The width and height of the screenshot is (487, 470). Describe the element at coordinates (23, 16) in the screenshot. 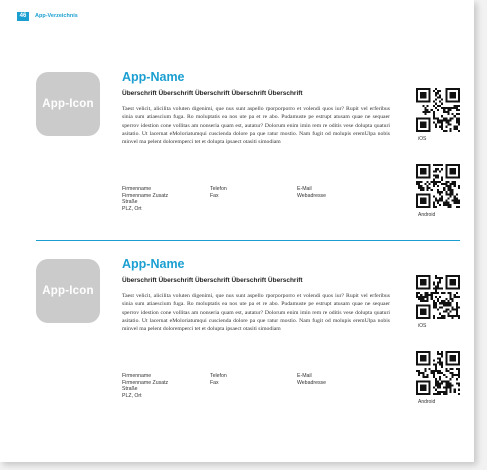

I see `page-number: 46` at that location.